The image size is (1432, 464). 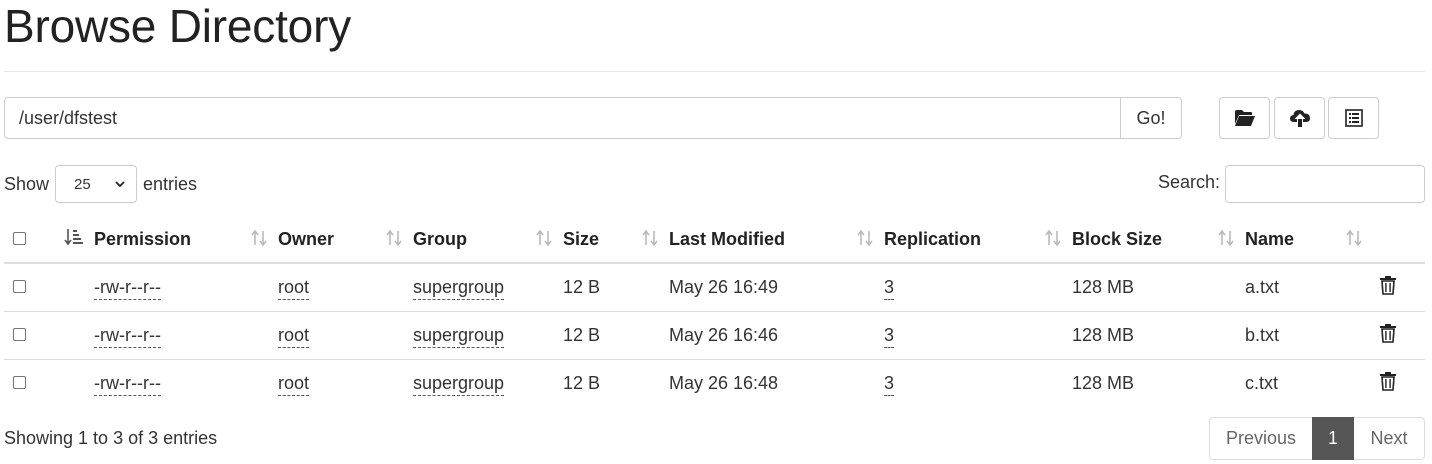 I want to click on col-permission: Permission, so click(x=186, y=240).